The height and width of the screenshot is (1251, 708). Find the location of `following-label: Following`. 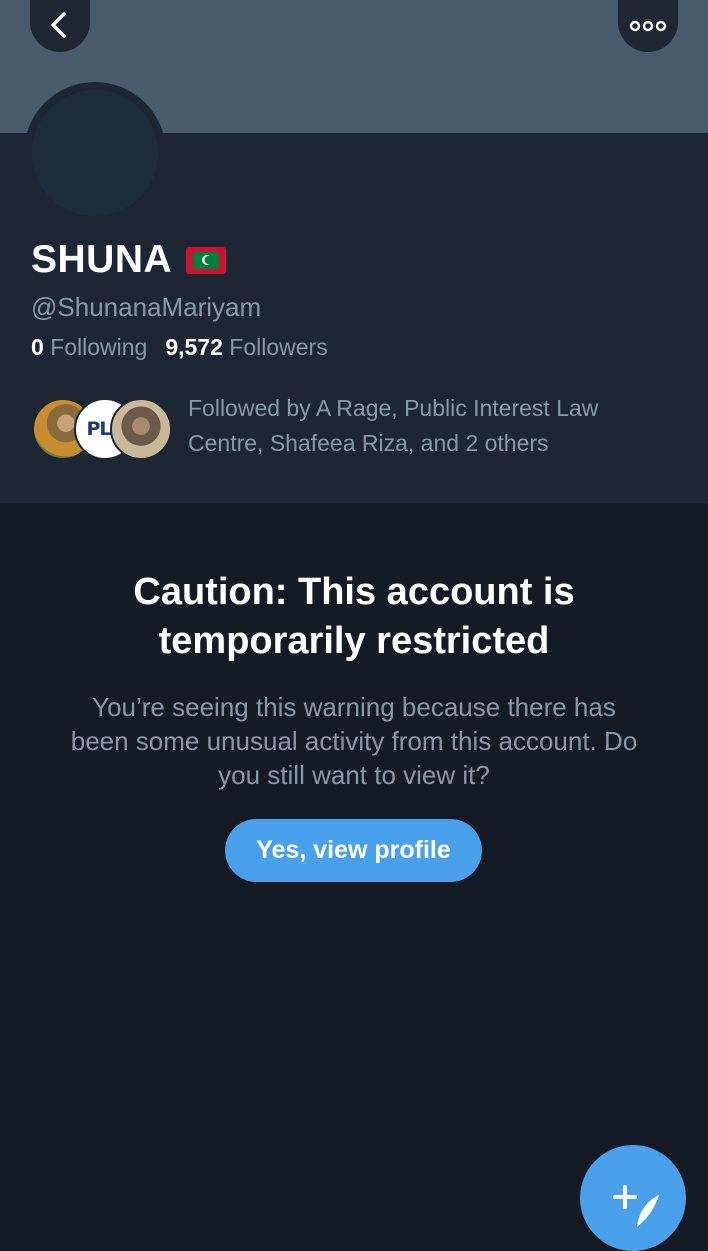

following-label: Following is located at coordinates (99, 347).